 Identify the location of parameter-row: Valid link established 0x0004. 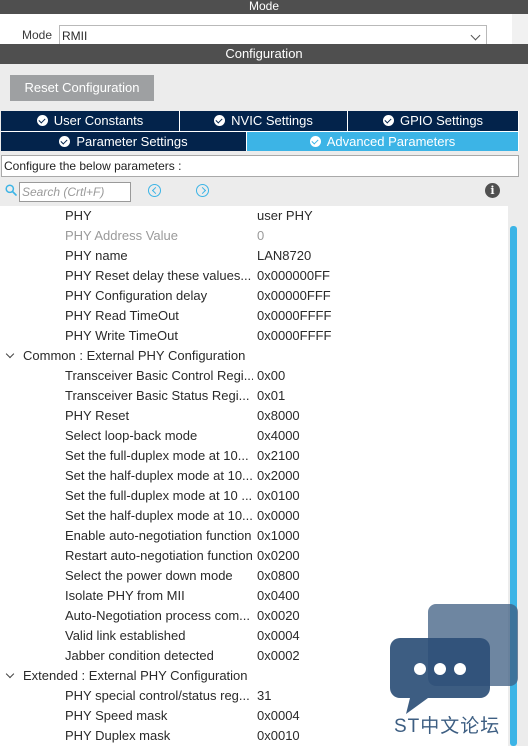
(254, 636).